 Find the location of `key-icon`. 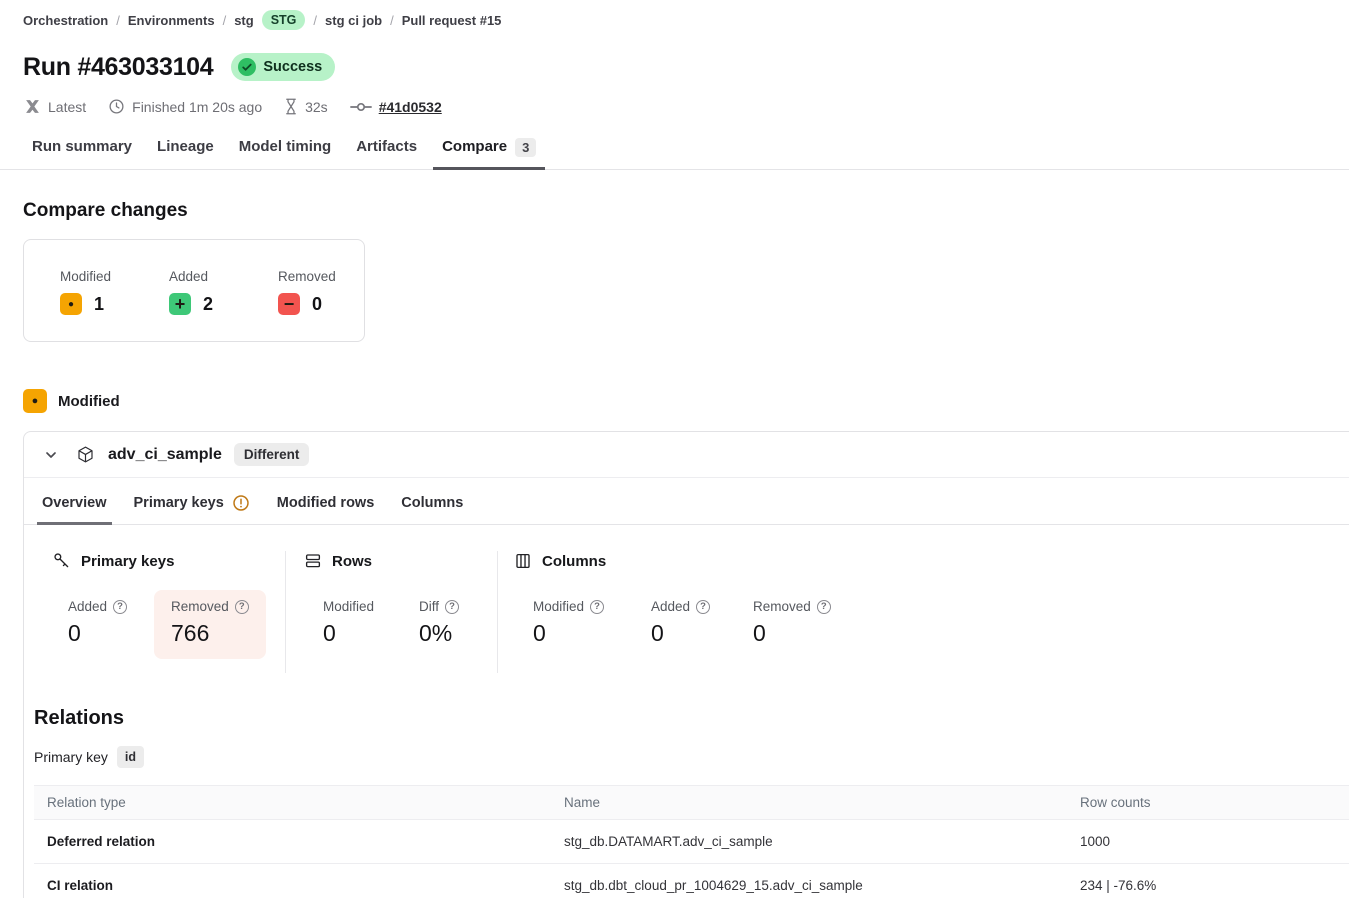

key-icon is located at coordinates (61, 560).